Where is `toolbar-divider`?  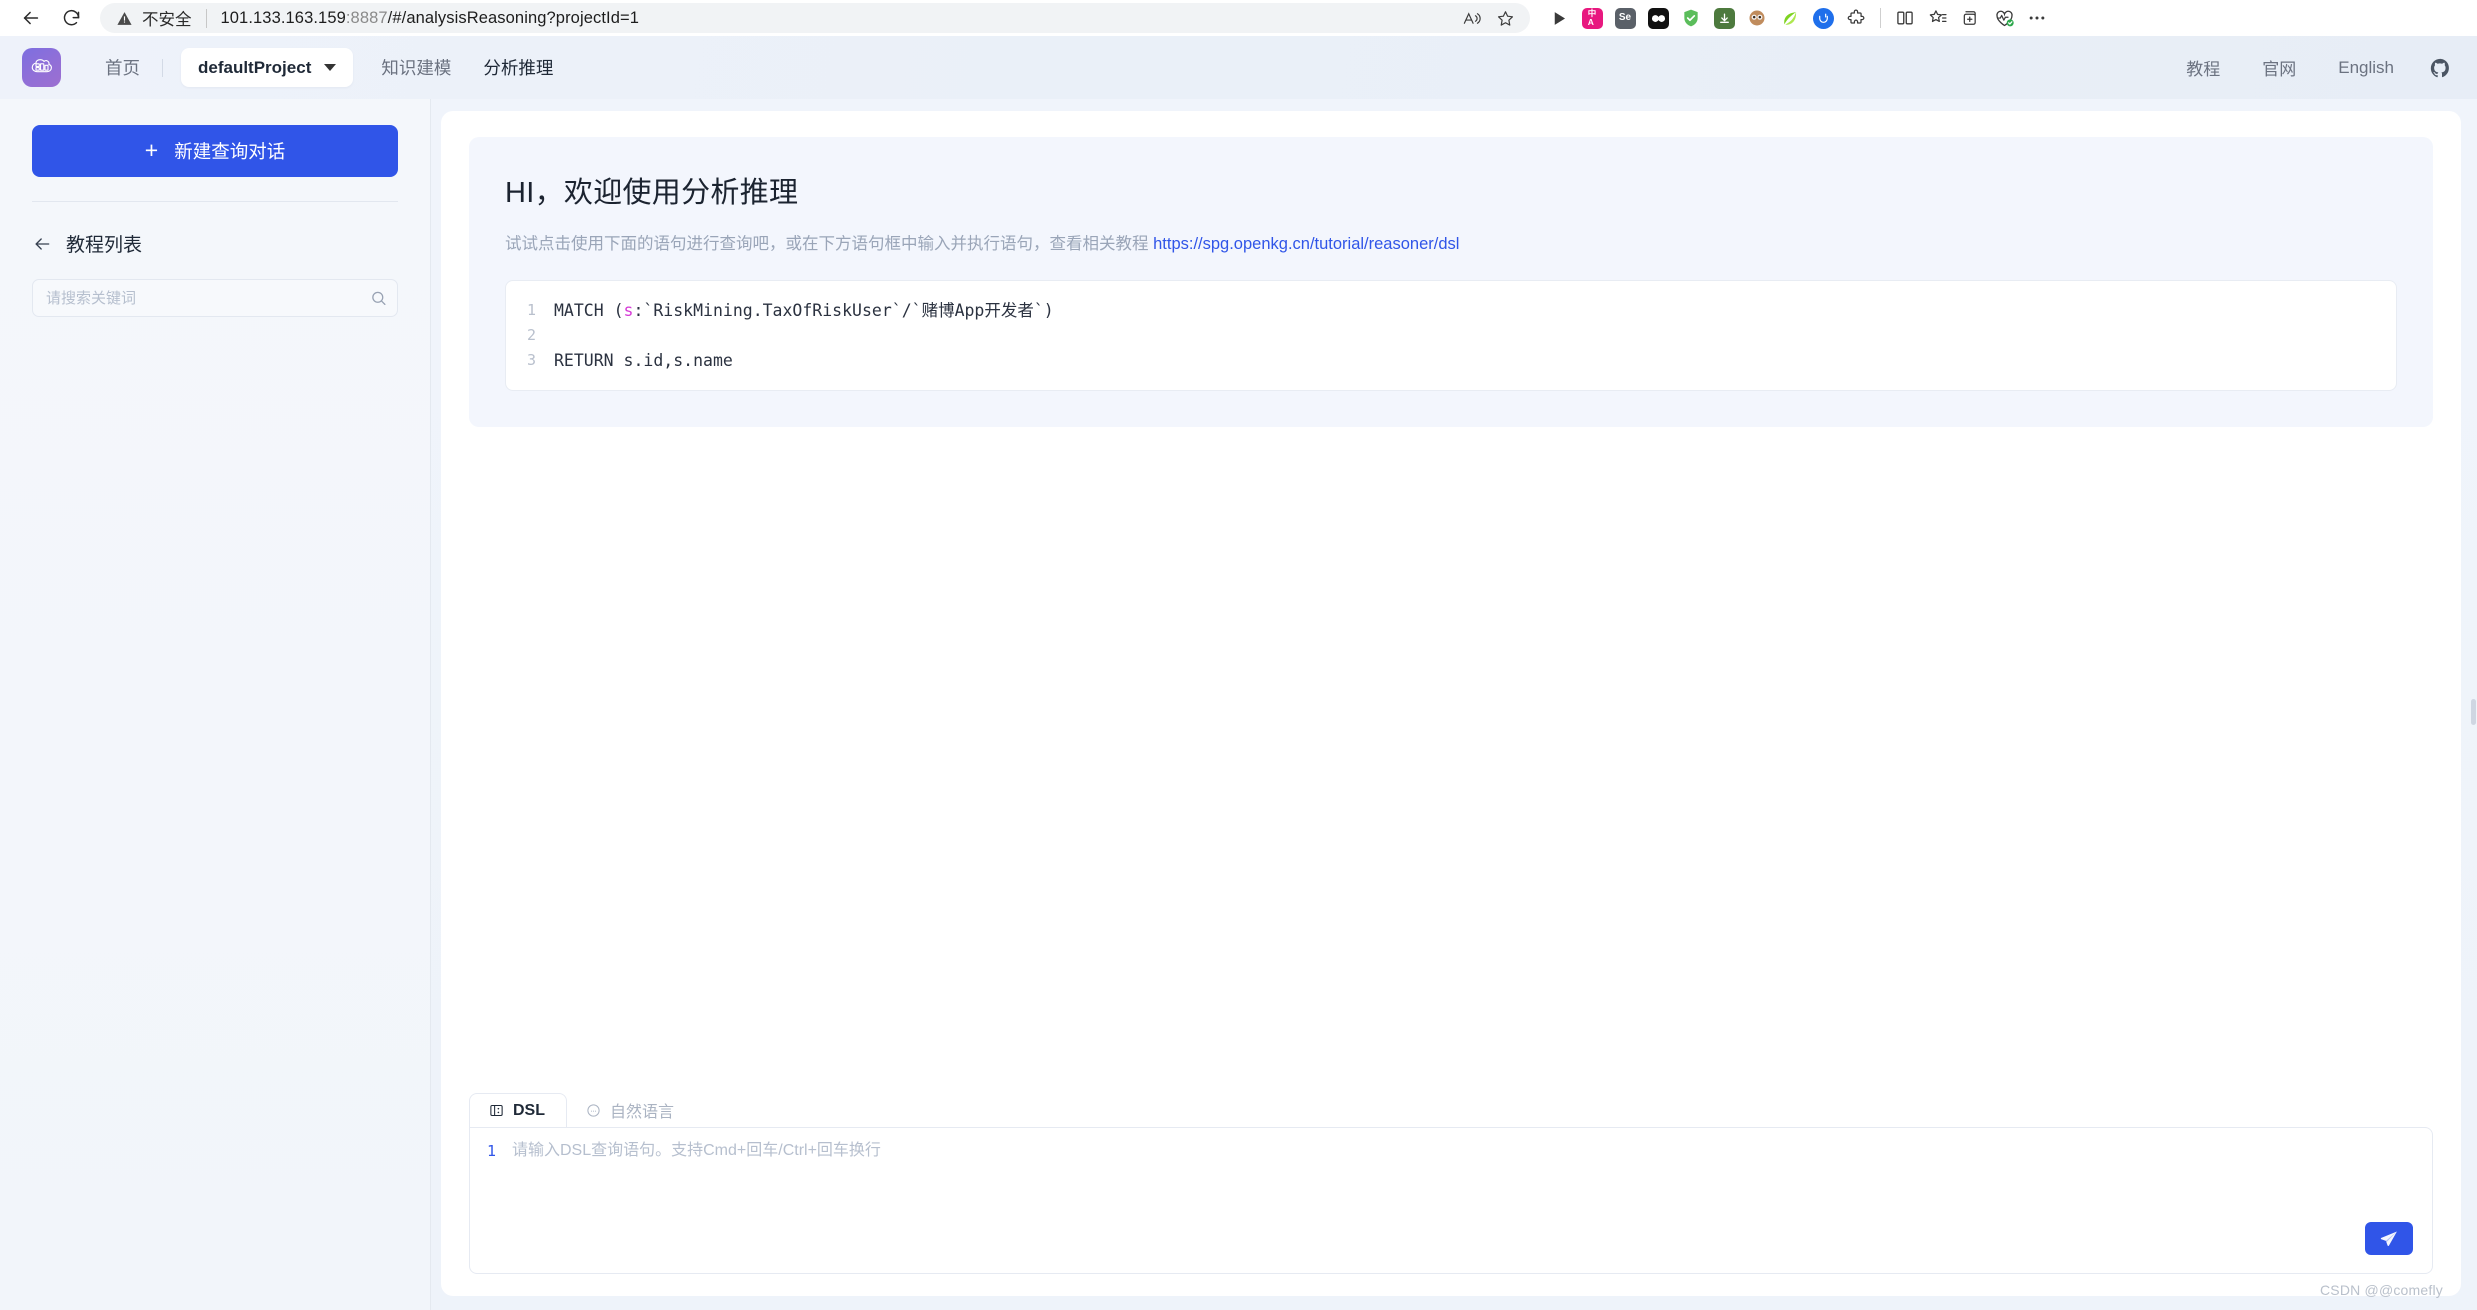 toolbar-divider is located at coordinates (1880, 18).